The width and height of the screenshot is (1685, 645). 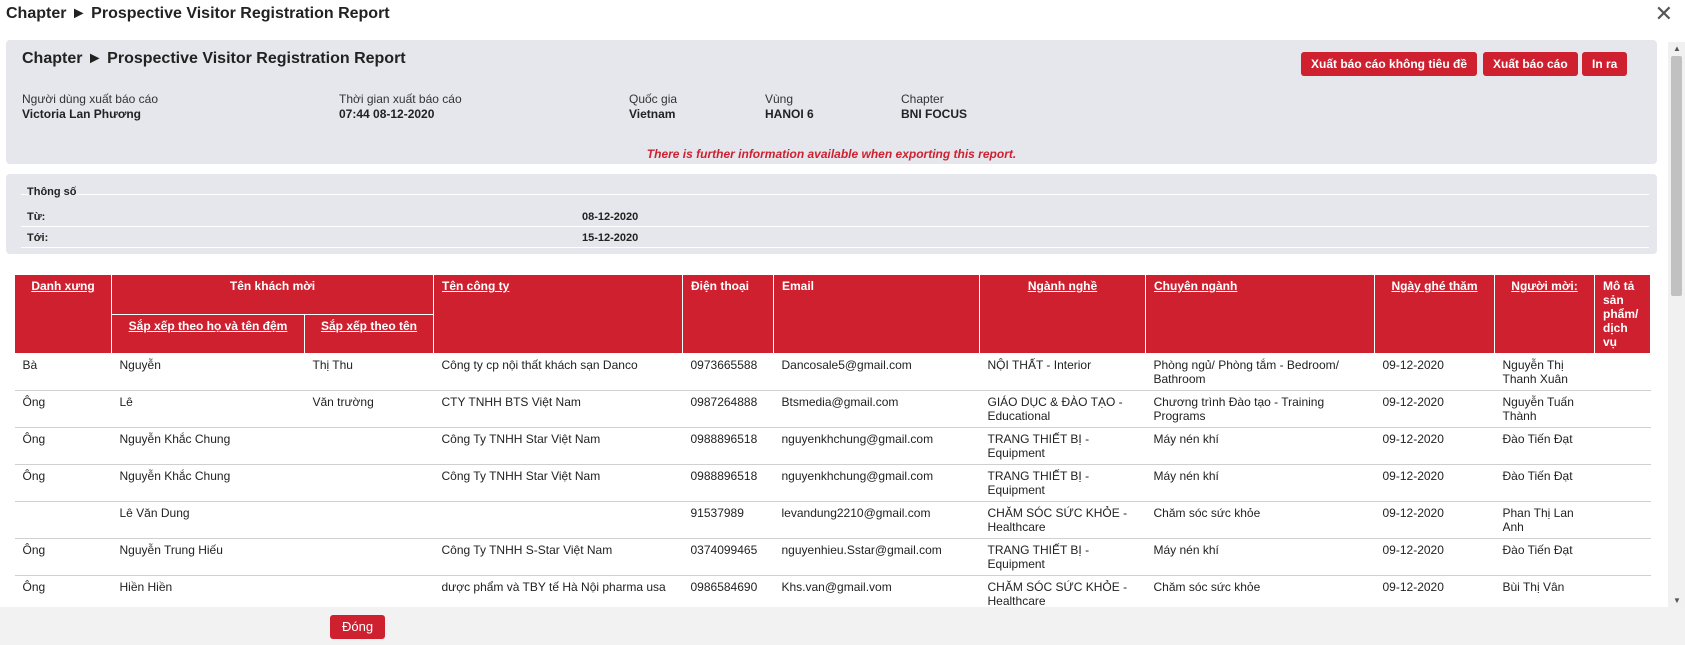 I want to click on vertical-scrollbar: ▲ ▼, so click(x=1676, y=324).